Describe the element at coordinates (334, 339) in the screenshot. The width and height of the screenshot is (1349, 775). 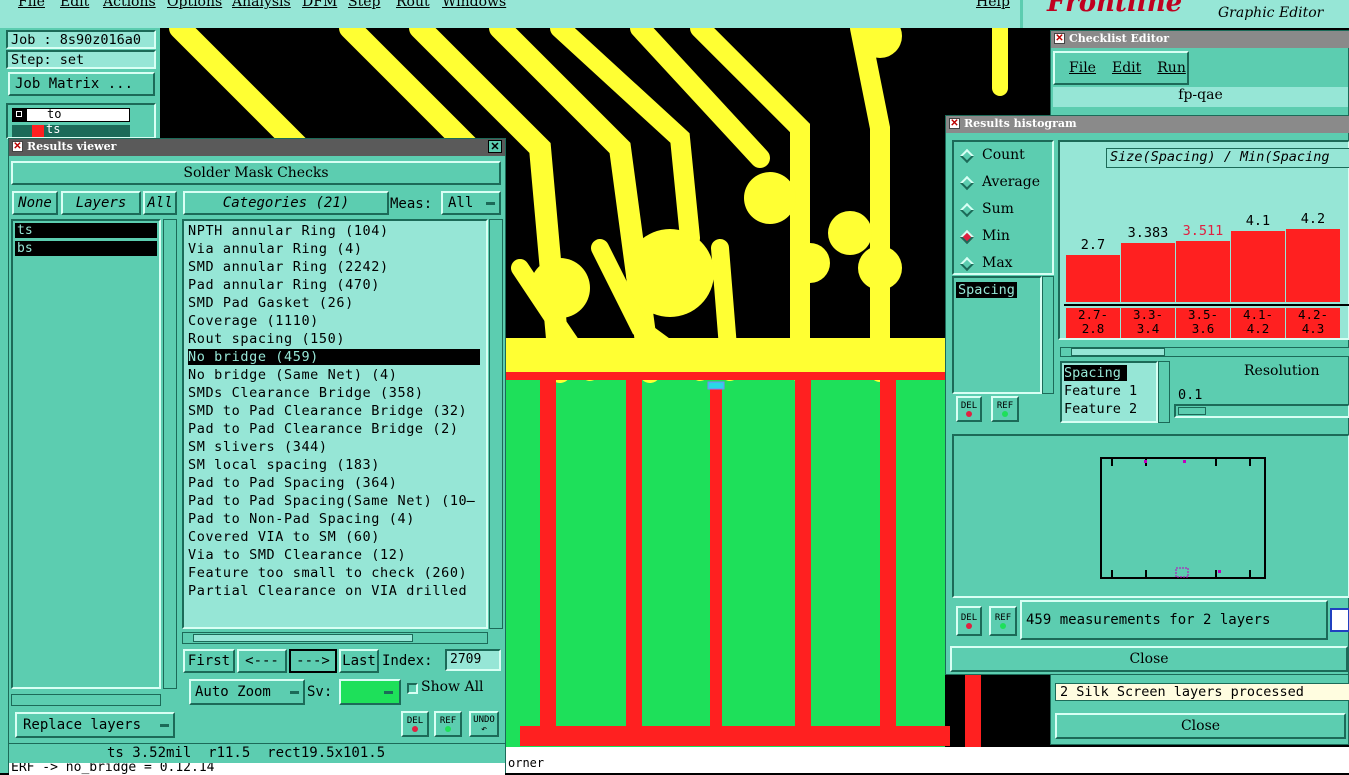
I see `category-item: Rout spacing (150)` at that location.